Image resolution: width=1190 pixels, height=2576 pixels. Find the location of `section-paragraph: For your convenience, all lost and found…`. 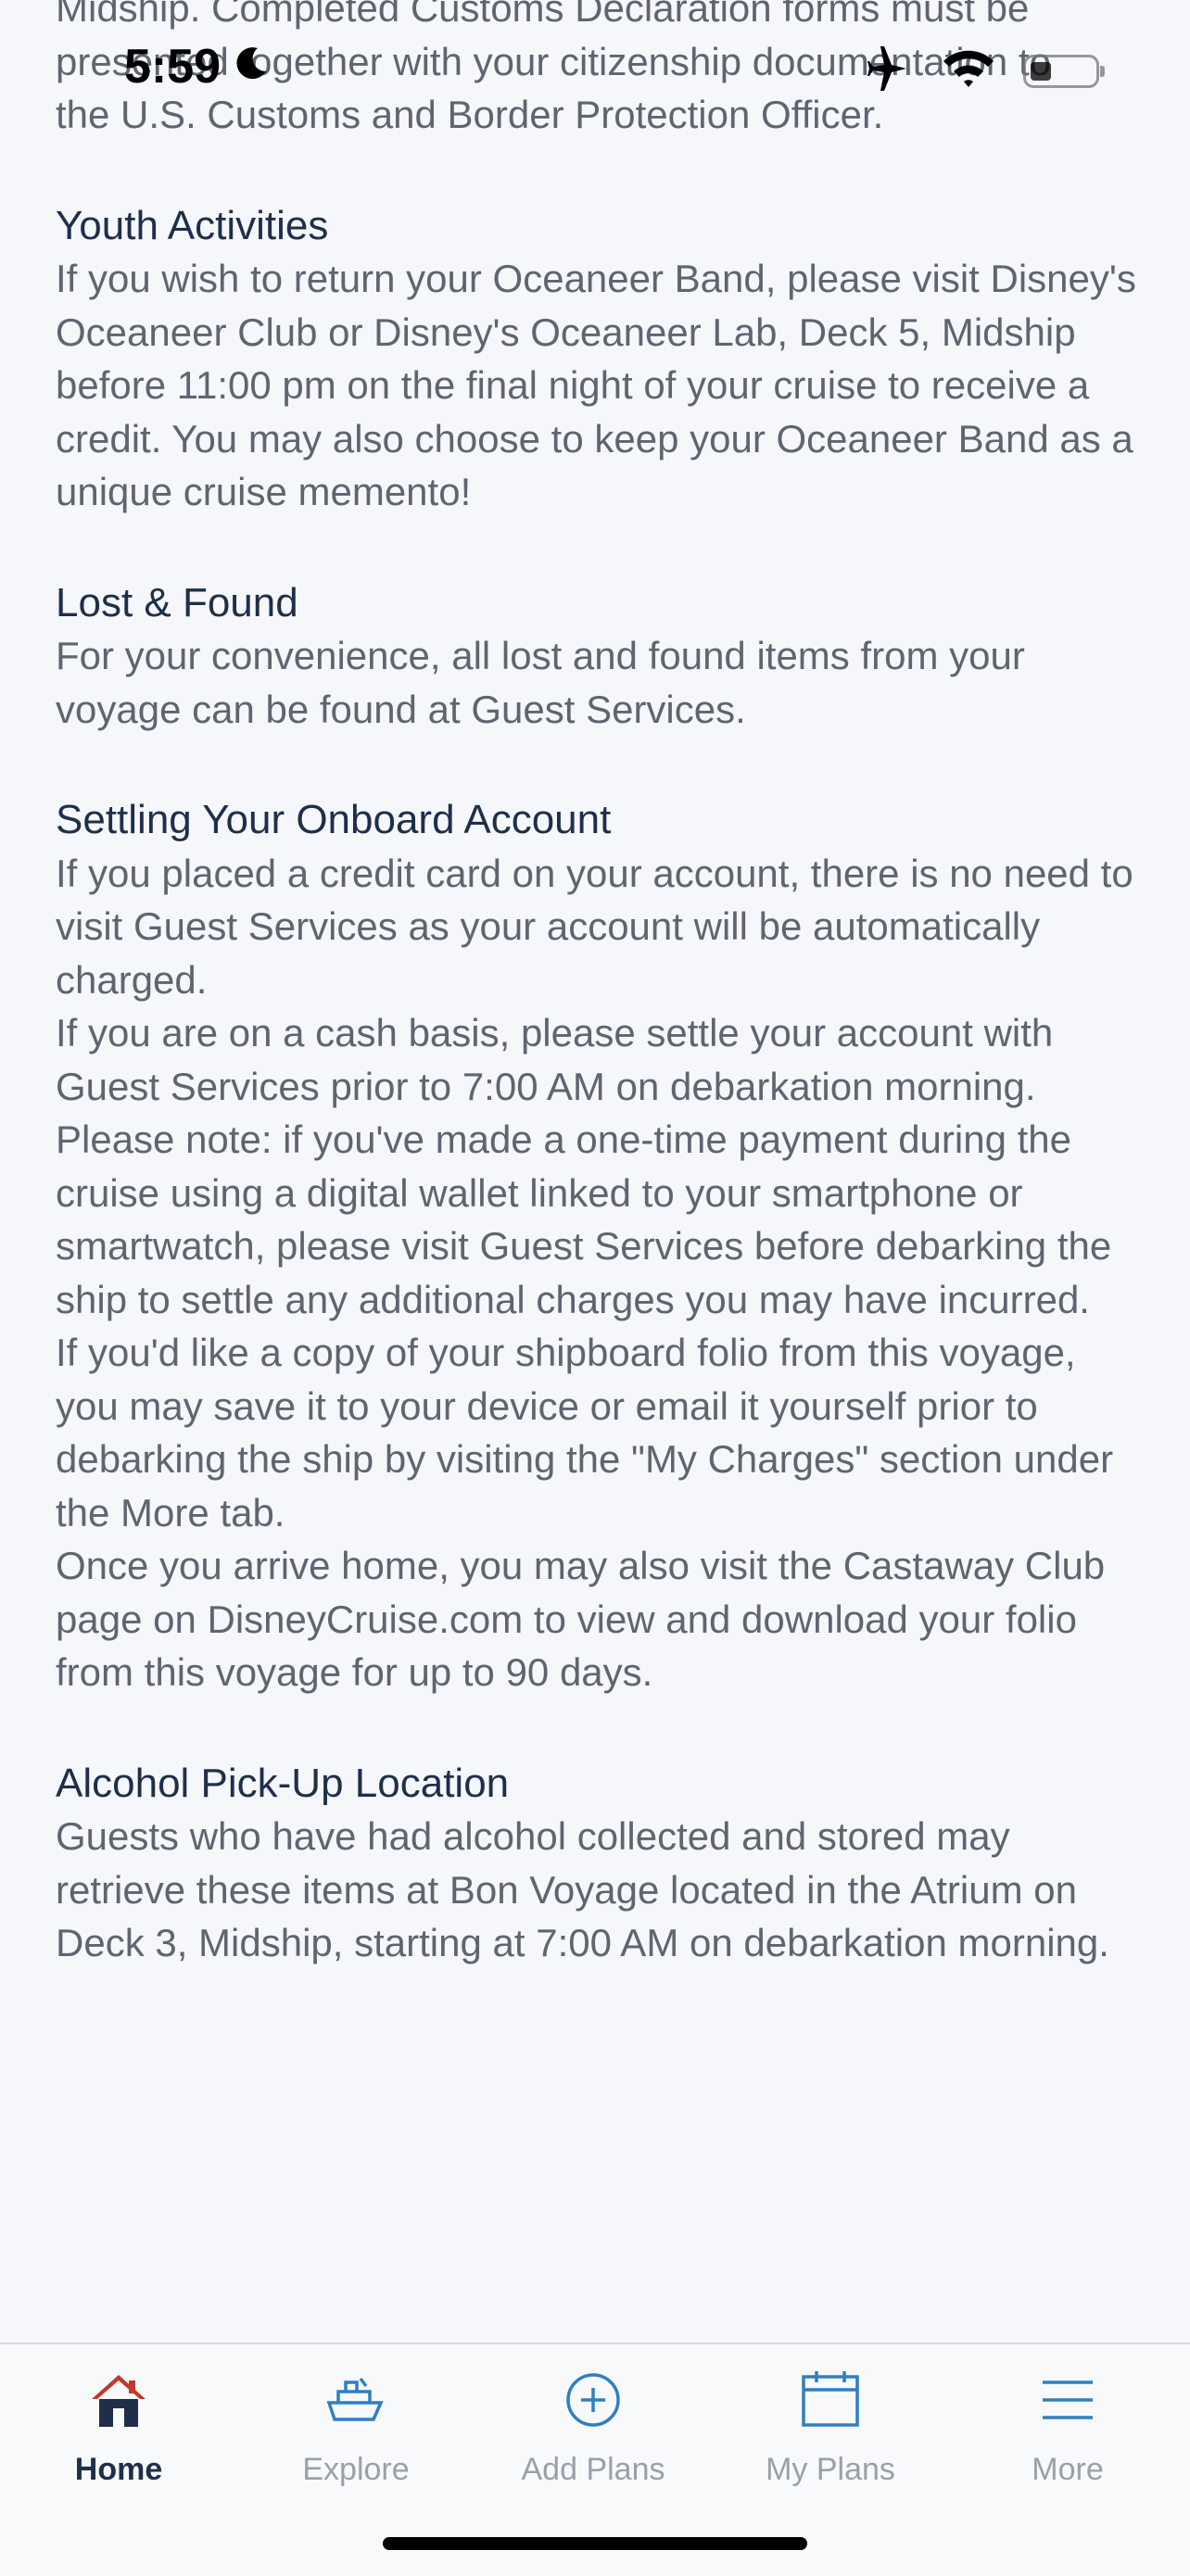

section-paragraph: For your convenience, all lost and found… is located at coordinates (540, 682).